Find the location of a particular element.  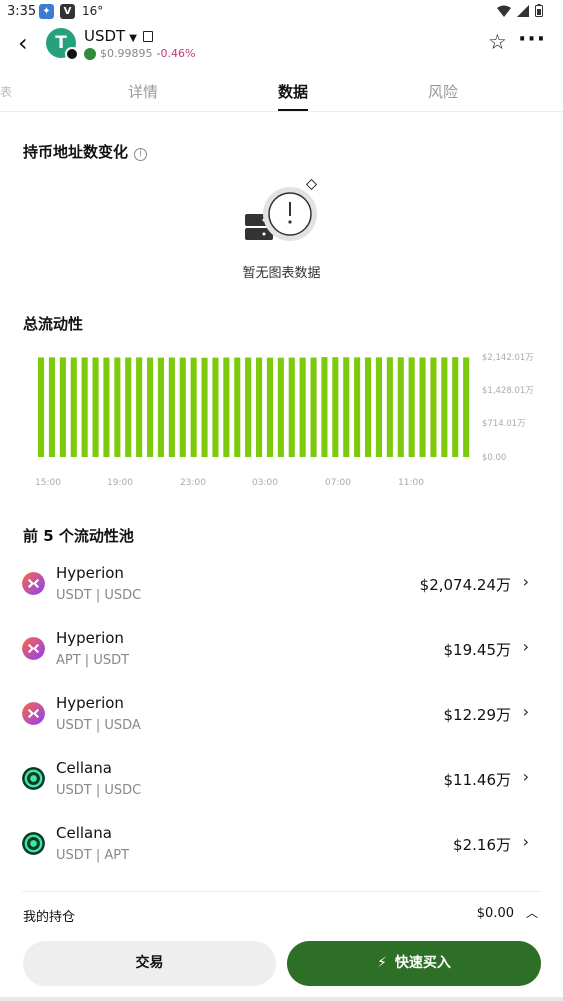

notification-v-icon: V is located at coordinates (67, 11).